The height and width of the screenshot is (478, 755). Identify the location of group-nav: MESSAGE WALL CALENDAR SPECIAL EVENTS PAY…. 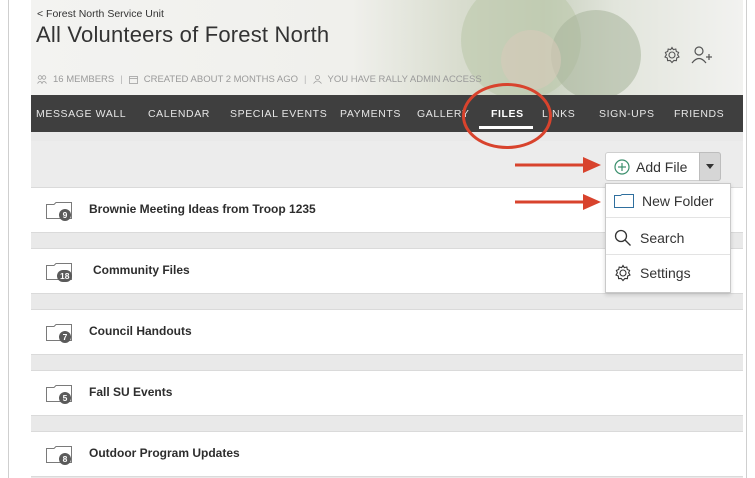
(387, 113).